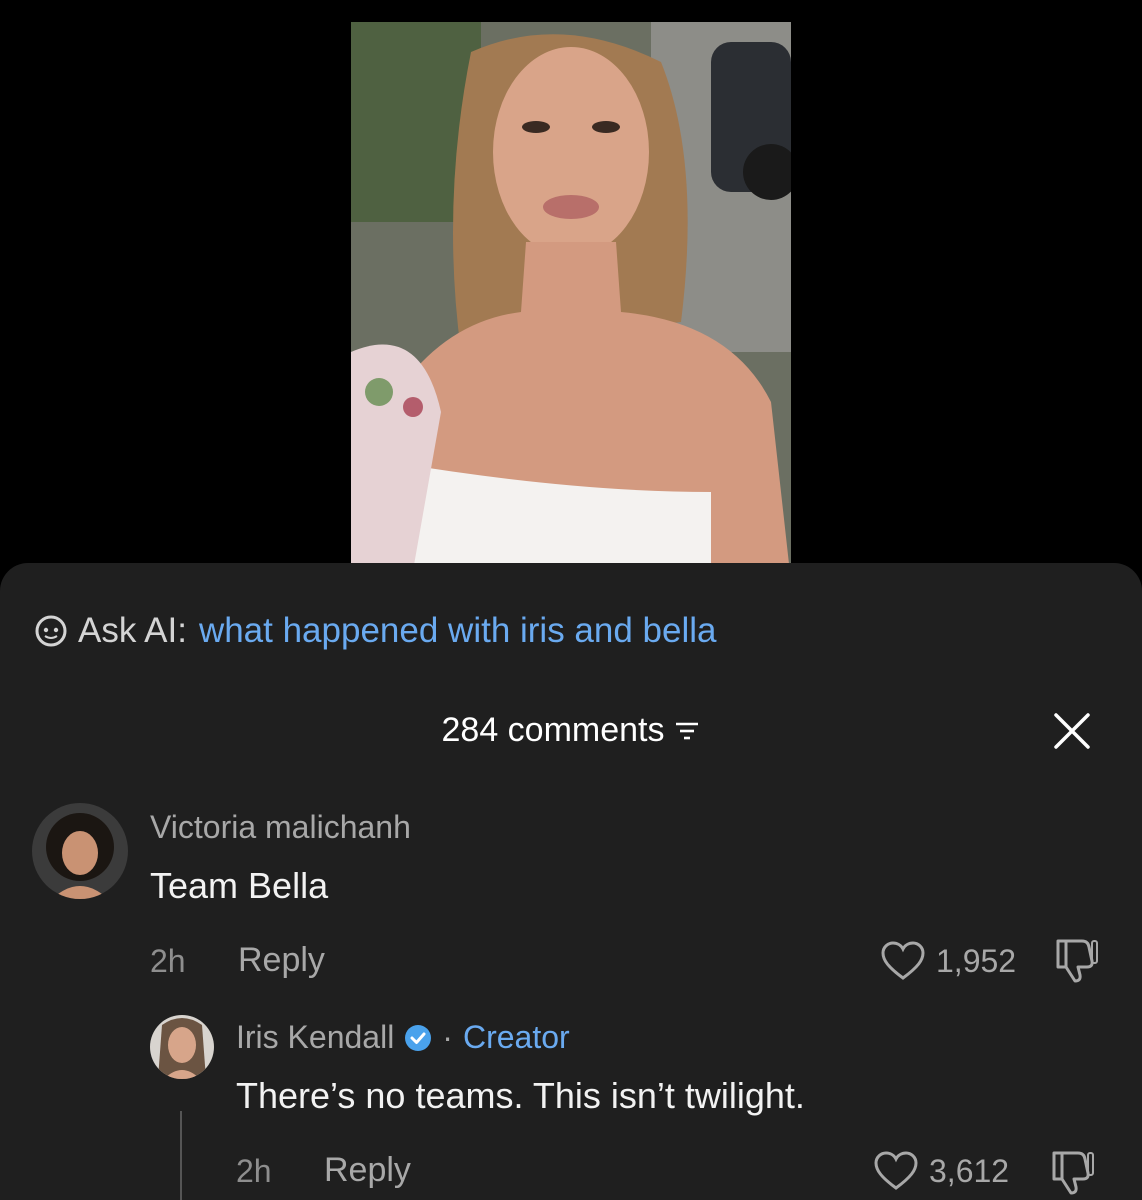 Image resolution: width=1142 pixels, height=1200 pixels. I want to click on verified-badge-icon, so click(418, 1037).